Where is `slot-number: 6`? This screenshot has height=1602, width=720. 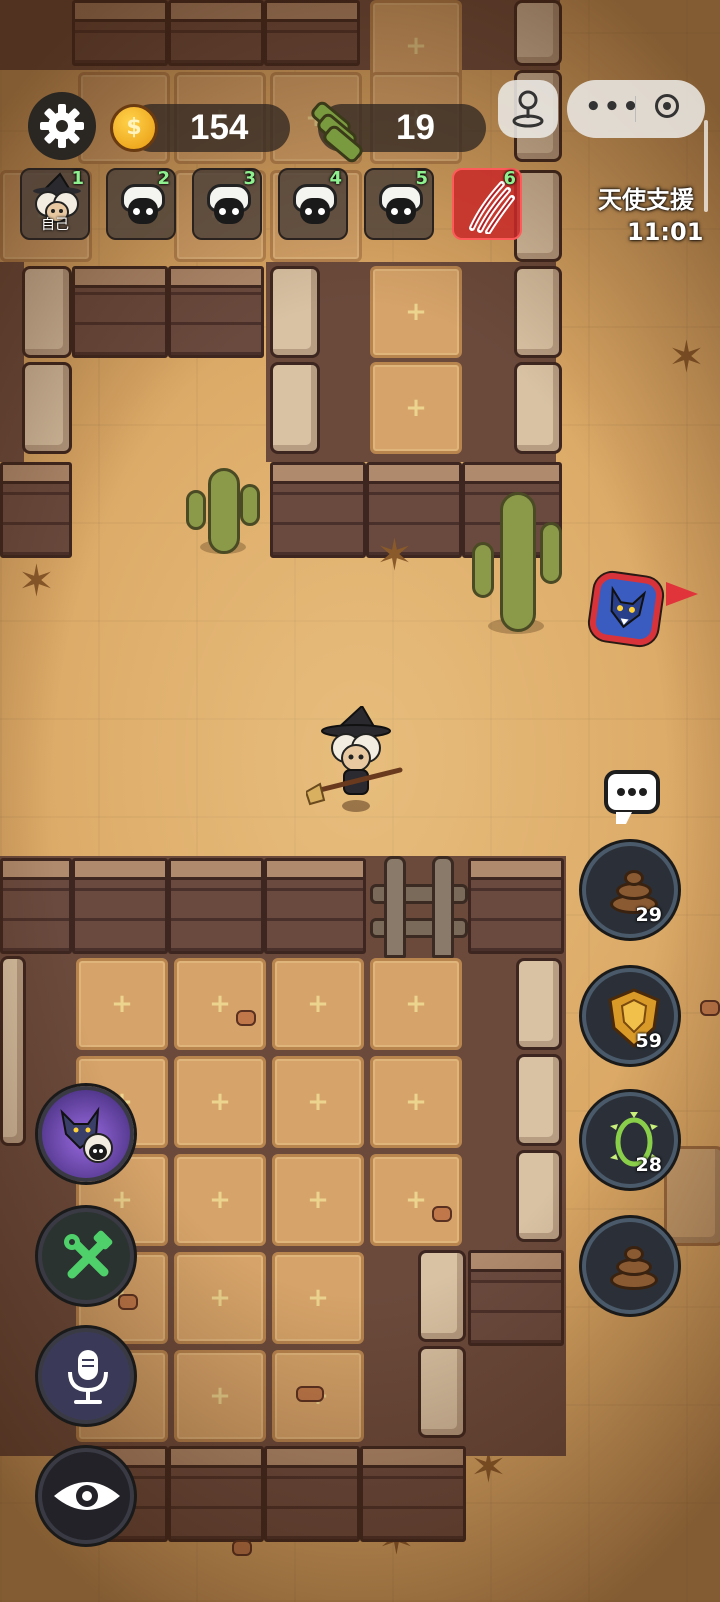 slot-number: 6 is located at coordinates (509, 178).